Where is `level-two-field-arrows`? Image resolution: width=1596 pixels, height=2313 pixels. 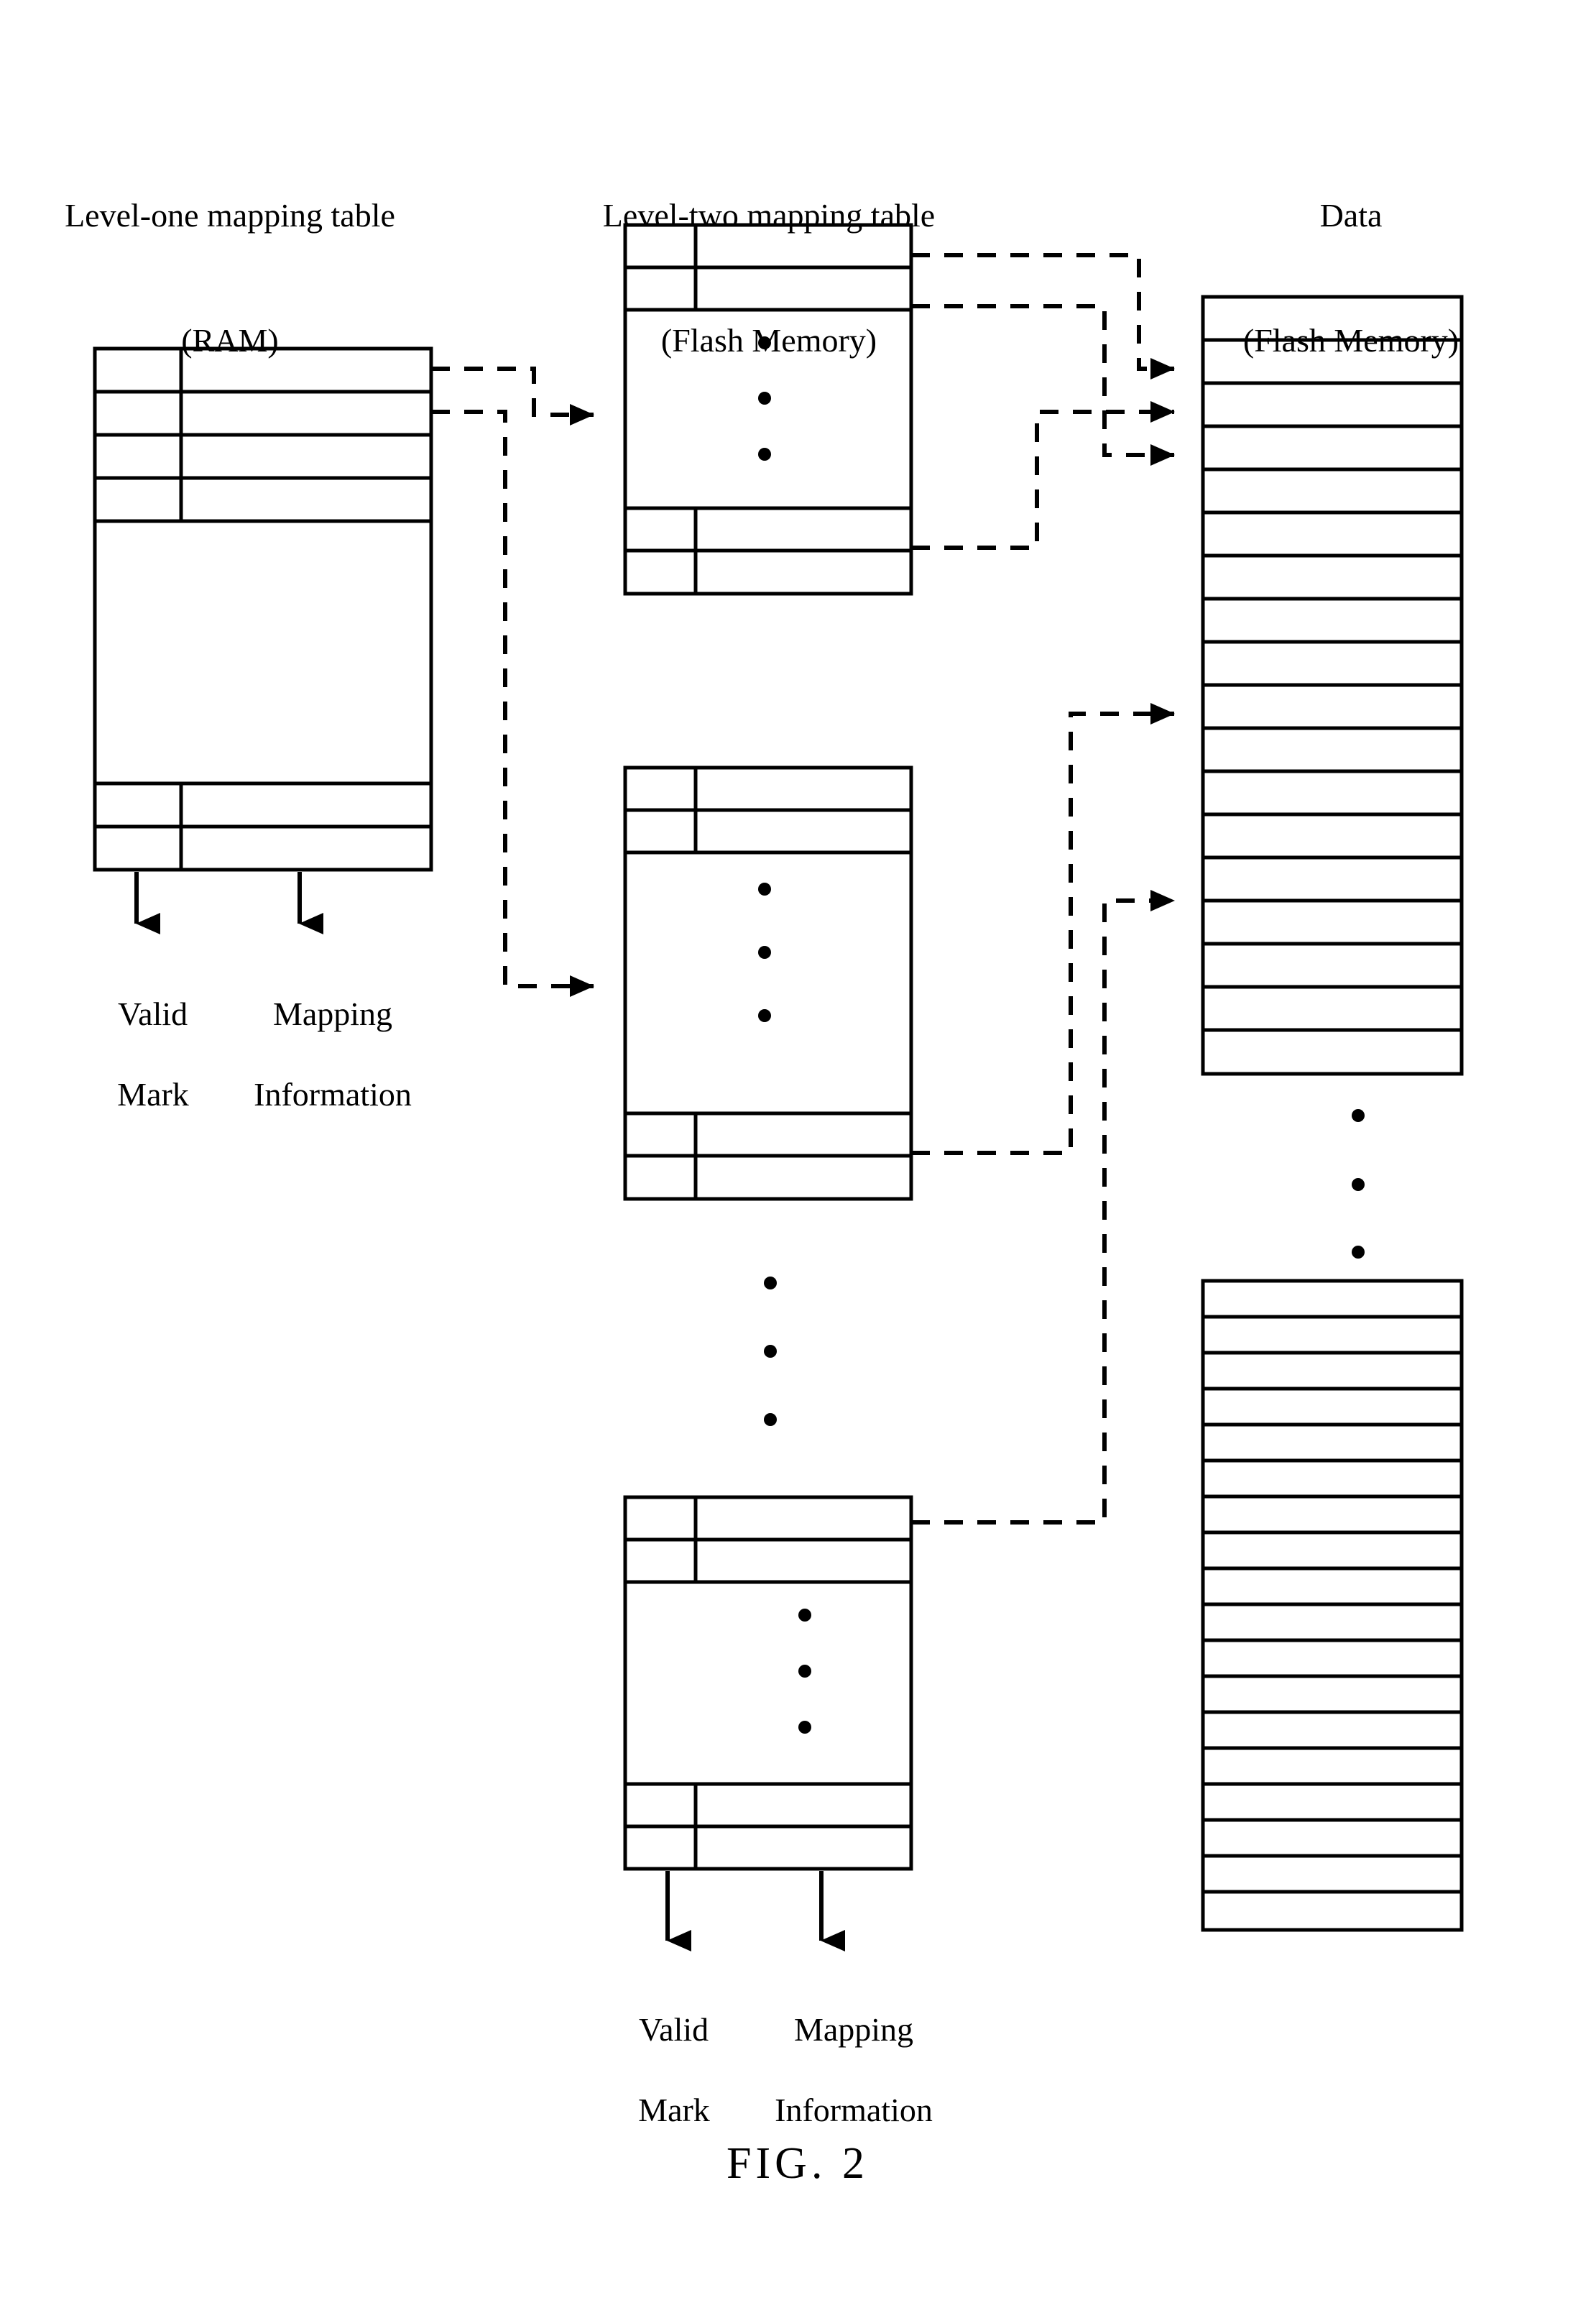 level-two-field-arrows is located at coordinates (755, 1911).